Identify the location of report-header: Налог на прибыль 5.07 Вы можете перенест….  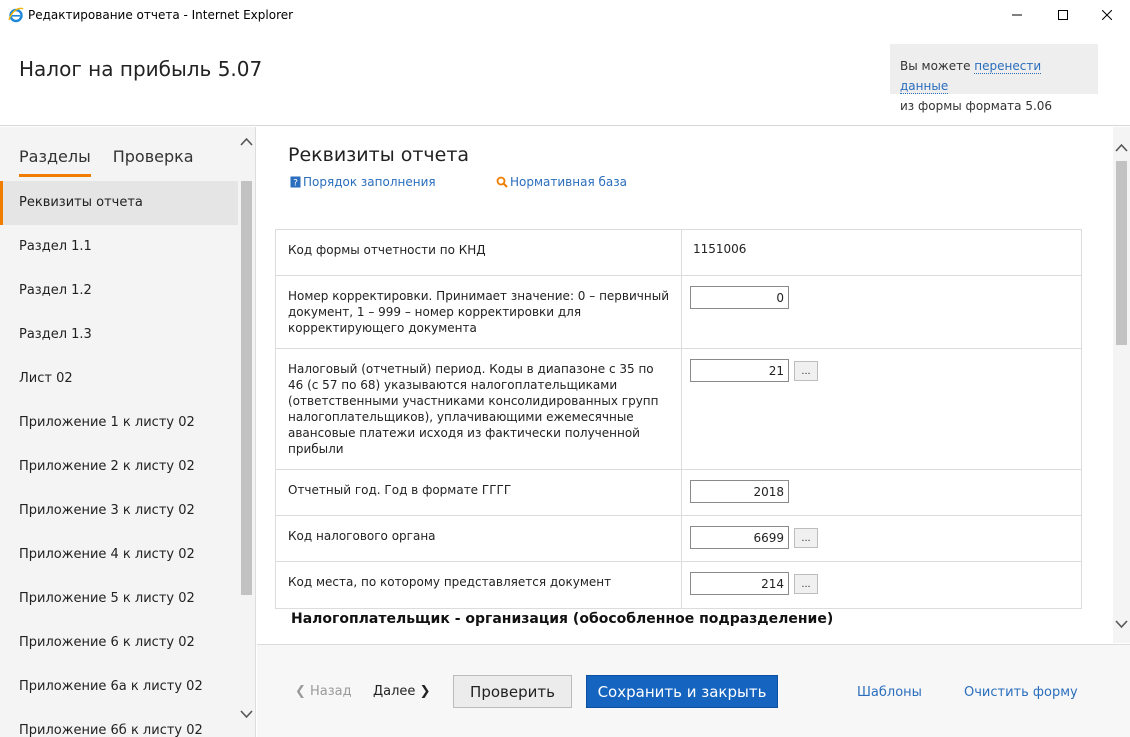
(565, 78).